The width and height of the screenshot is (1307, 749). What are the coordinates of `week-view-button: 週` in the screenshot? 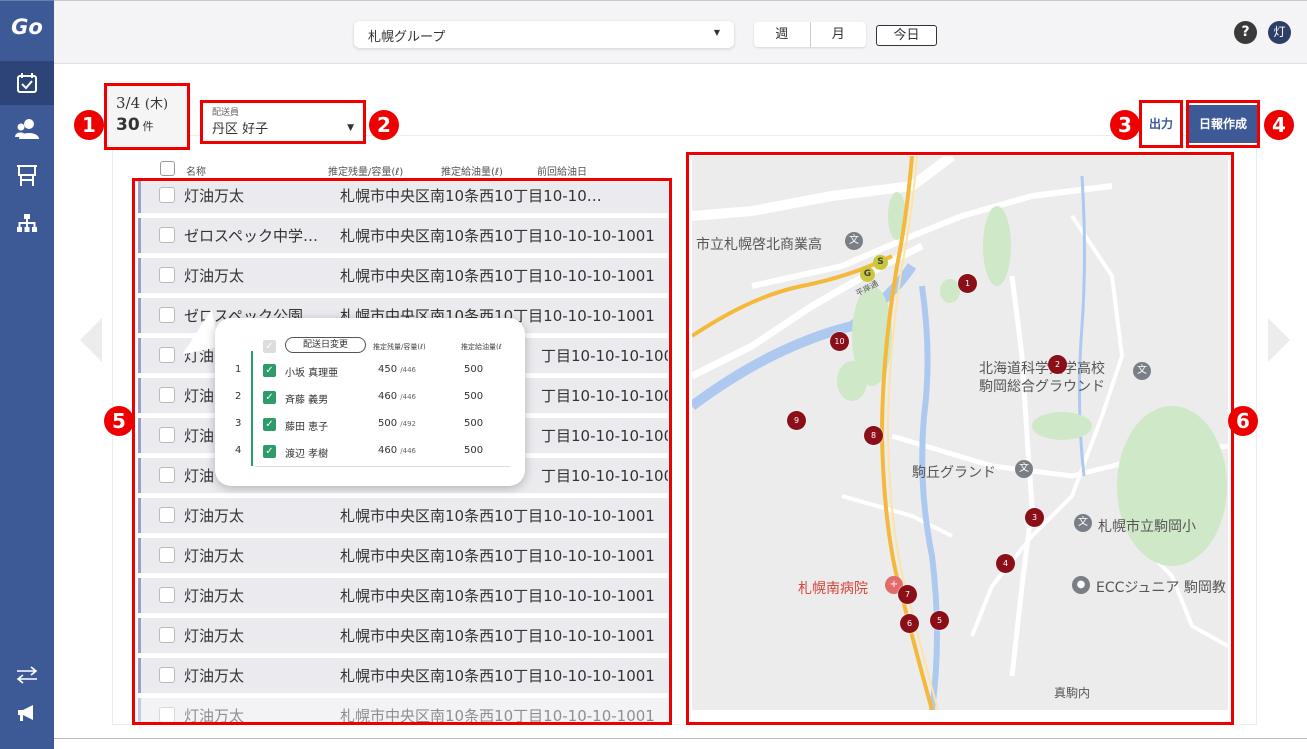 It's located at (782, 34).